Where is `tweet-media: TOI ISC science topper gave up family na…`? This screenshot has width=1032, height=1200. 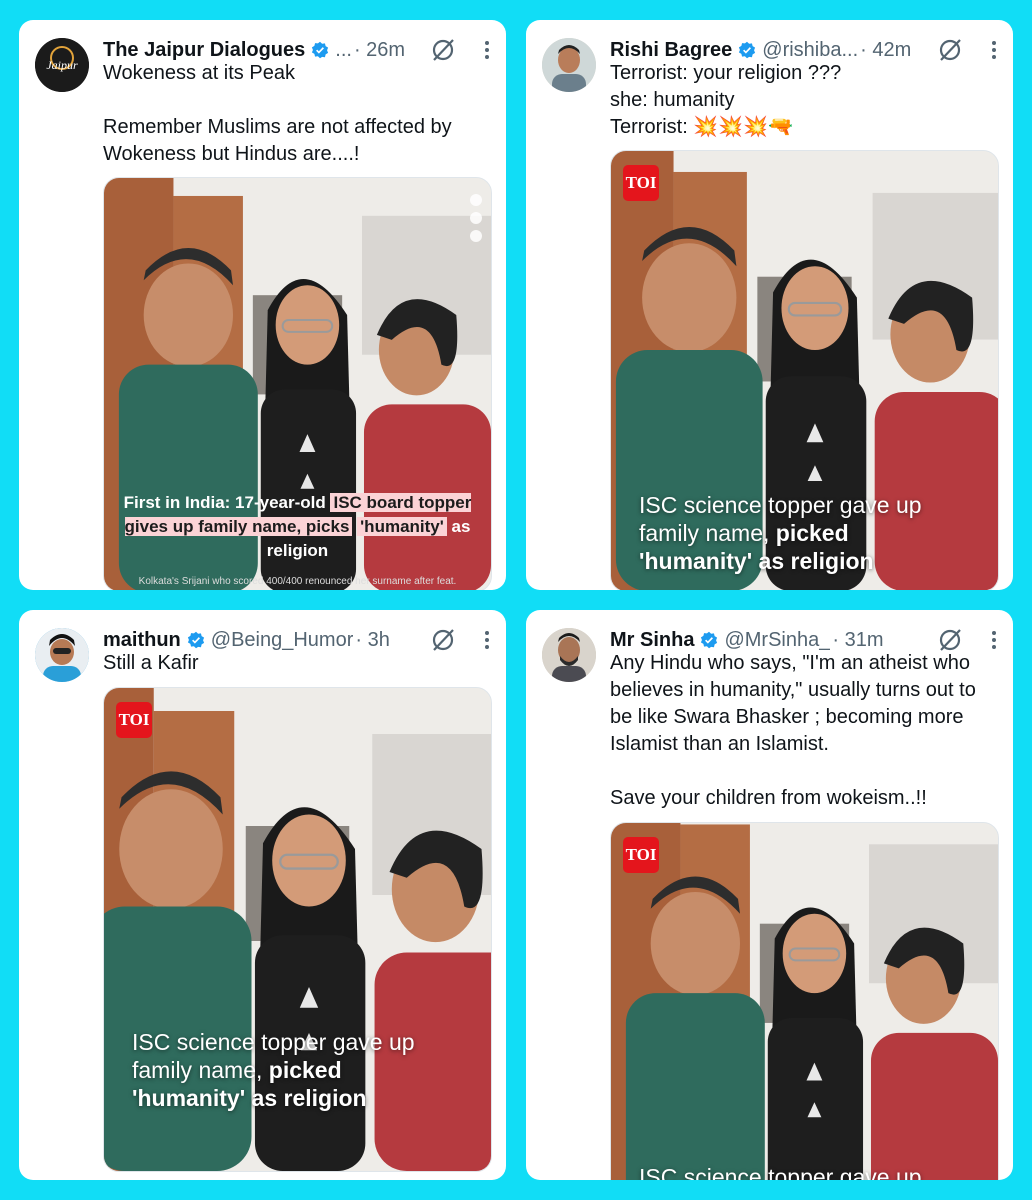
tweet-media: TOI ISC science topper gave up family na… is located at coordinates (804, 370).